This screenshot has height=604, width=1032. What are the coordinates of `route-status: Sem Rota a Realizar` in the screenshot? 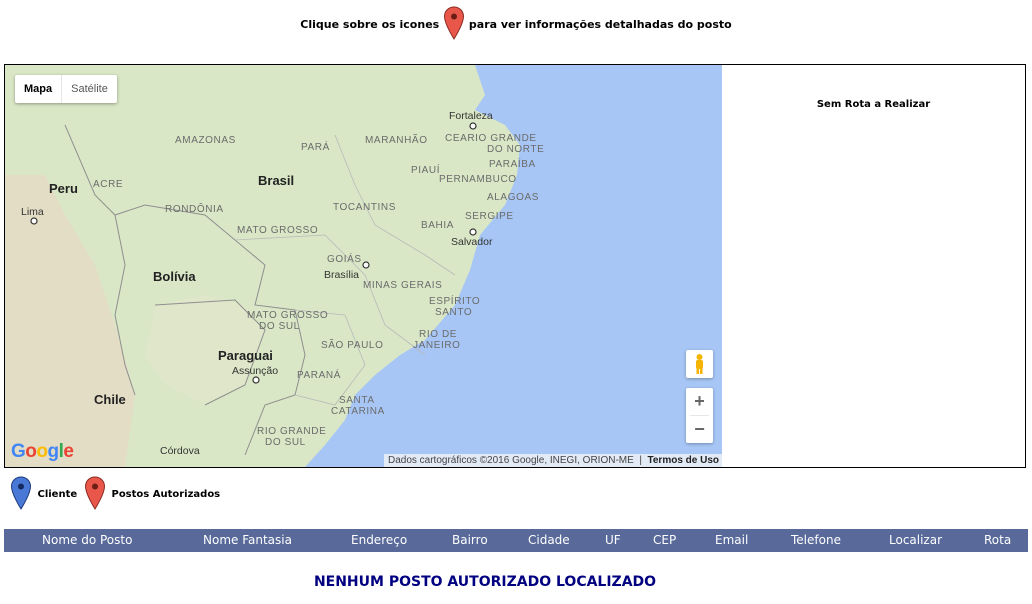 It's located at (873, 104).